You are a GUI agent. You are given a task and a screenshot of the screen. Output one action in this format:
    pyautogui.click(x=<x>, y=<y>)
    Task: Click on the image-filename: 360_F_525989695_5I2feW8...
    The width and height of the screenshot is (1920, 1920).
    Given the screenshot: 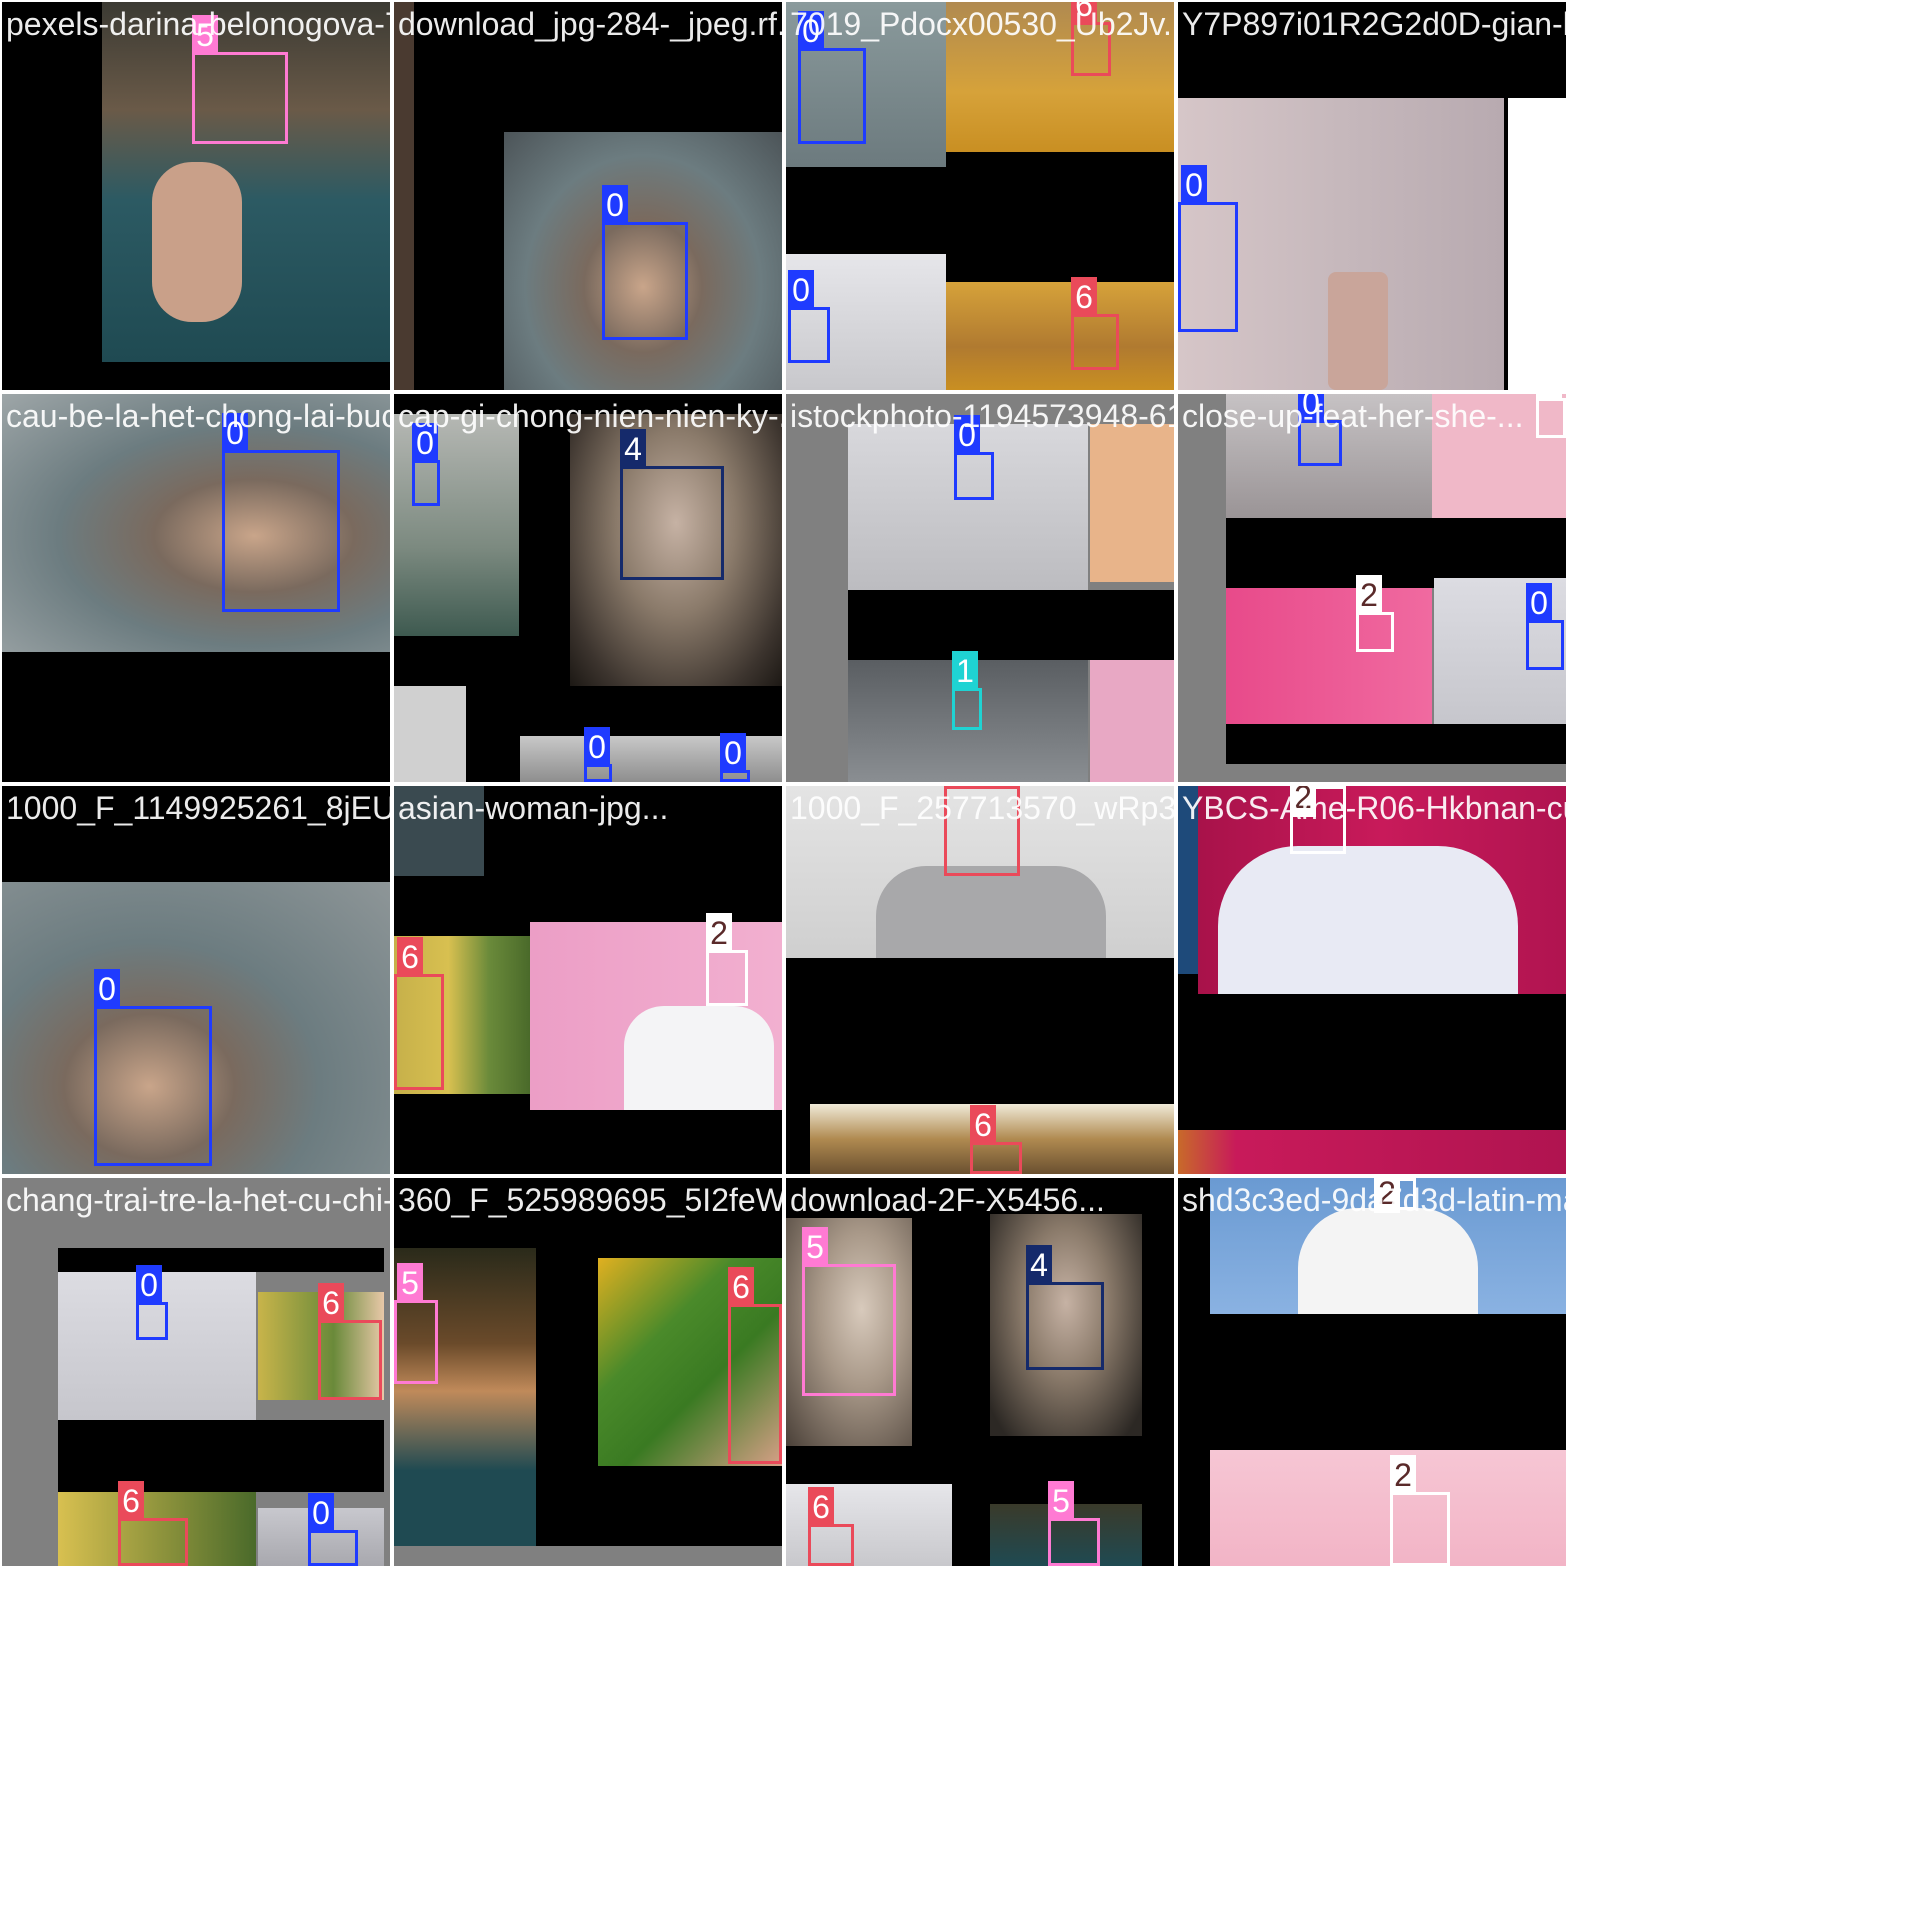 What is the action you would take?
    pyautogui.click(x=590, y=1200)
    